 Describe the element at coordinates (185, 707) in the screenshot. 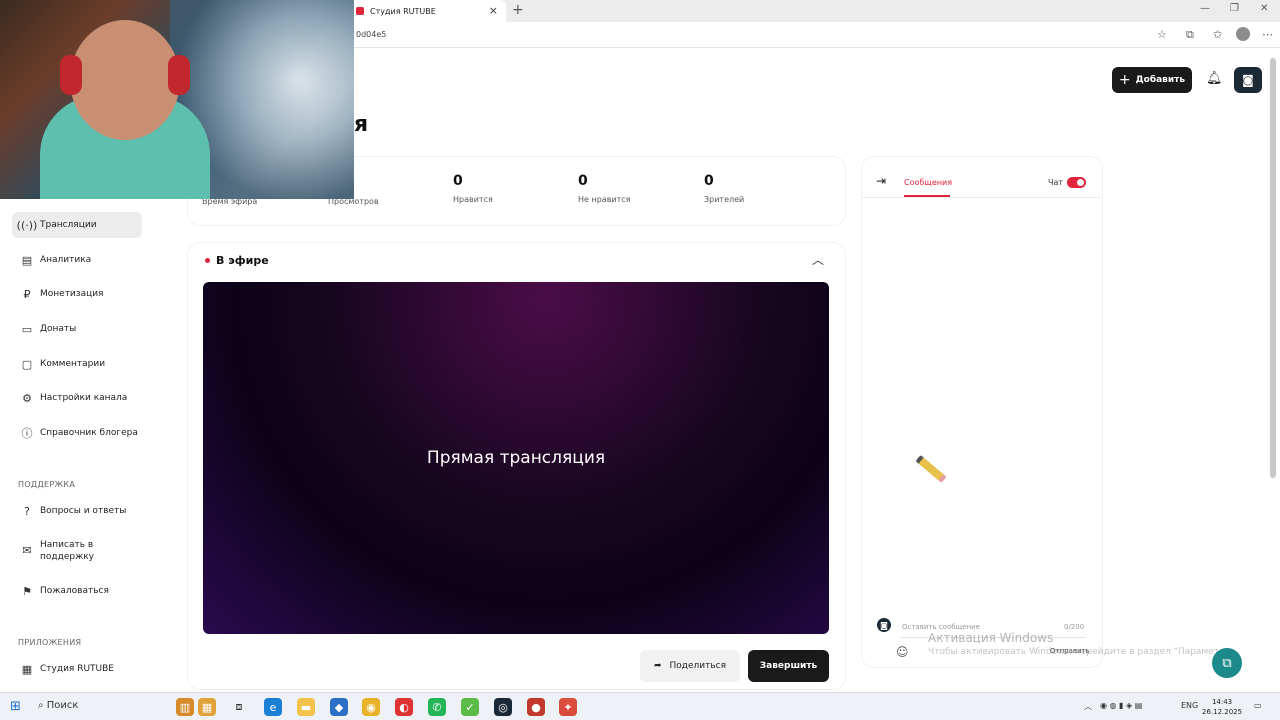

I see `widgets-icon: ▥` at that location.